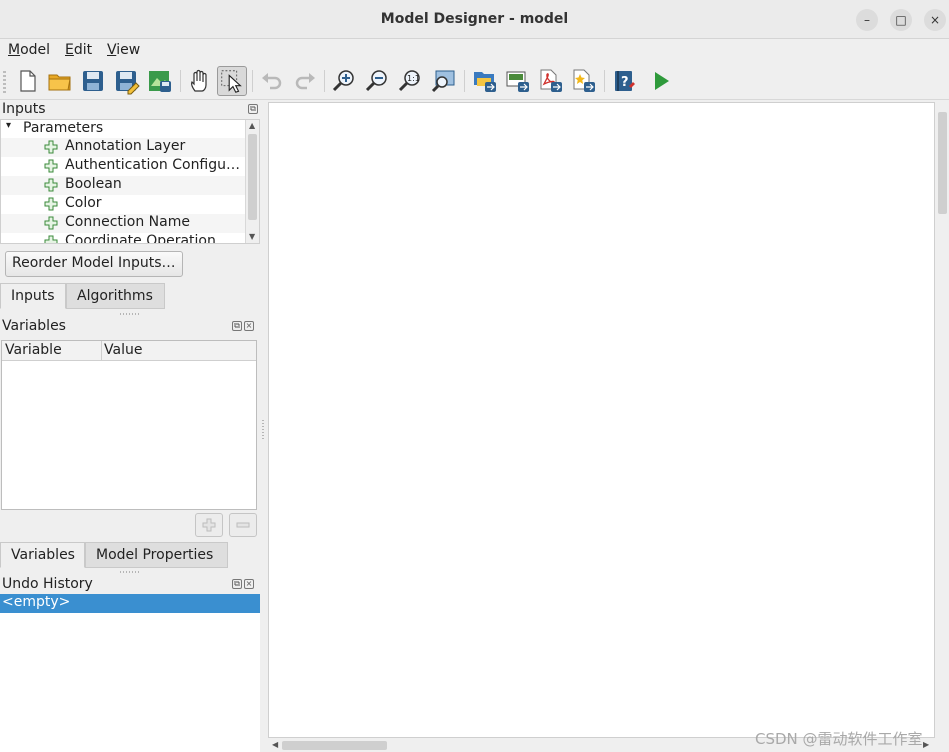  What do you see at coordinates (47, 584) in the screenshot?
I see `undo-history-title: Undo History` at bounding box center [47, 584].